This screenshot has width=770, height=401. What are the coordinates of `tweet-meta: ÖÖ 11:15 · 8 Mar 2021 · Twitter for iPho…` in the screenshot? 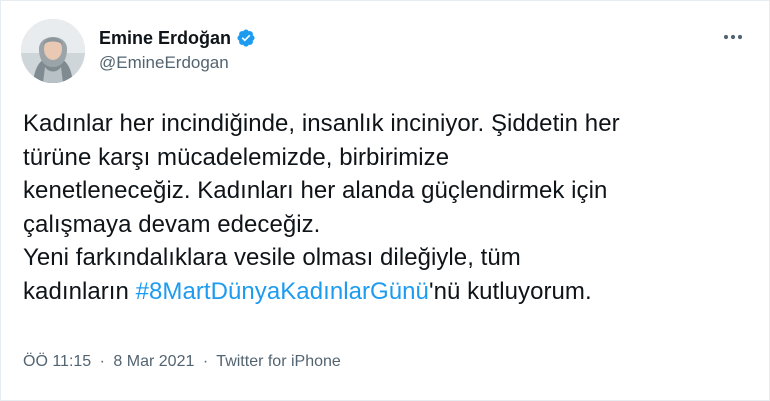 It's located at (182, 362).